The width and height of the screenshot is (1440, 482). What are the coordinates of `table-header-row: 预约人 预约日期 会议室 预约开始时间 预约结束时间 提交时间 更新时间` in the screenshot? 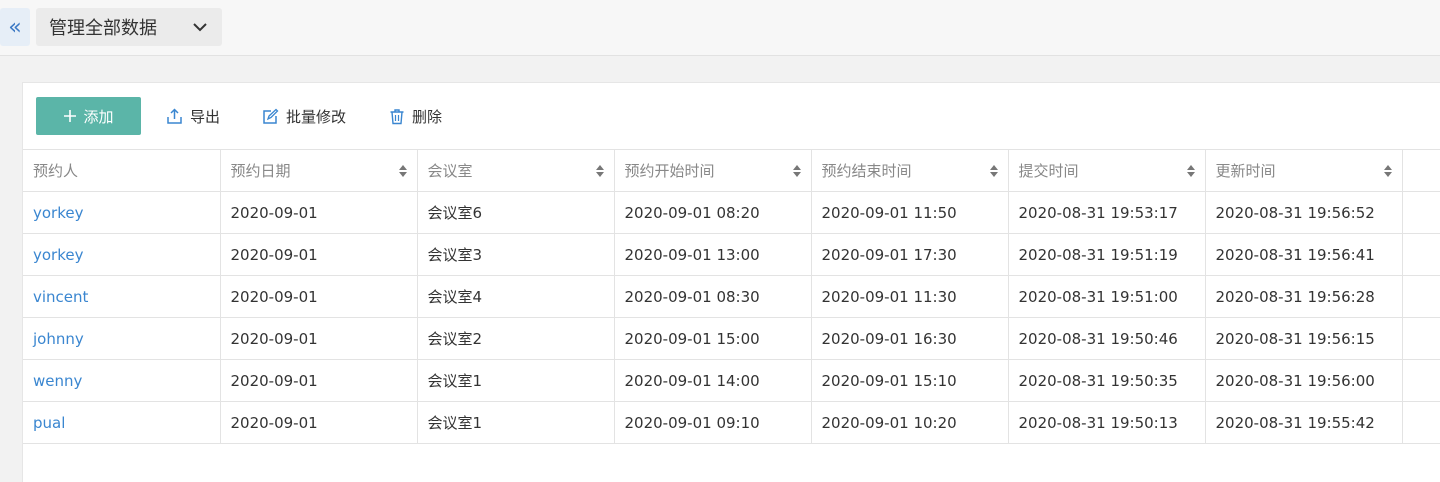 It's located at (731, 170).